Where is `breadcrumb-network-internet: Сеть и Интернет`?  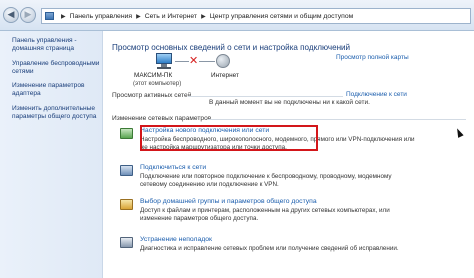
breadcrumb-network-internet: Сеть и Интернет is located at coordinates (171, 16).